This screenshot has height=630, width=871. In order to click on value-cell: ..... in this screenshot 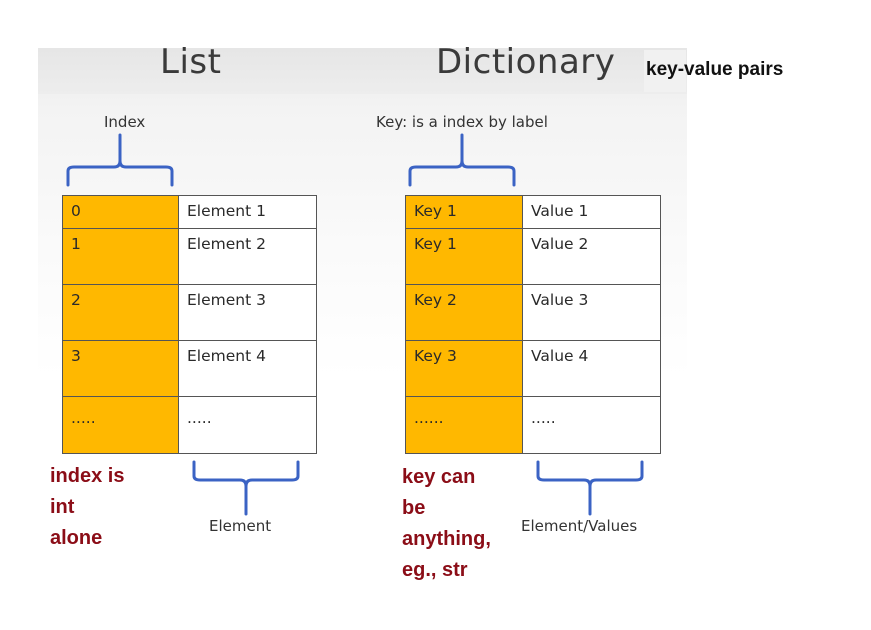, I will do `click(591, 425)`.